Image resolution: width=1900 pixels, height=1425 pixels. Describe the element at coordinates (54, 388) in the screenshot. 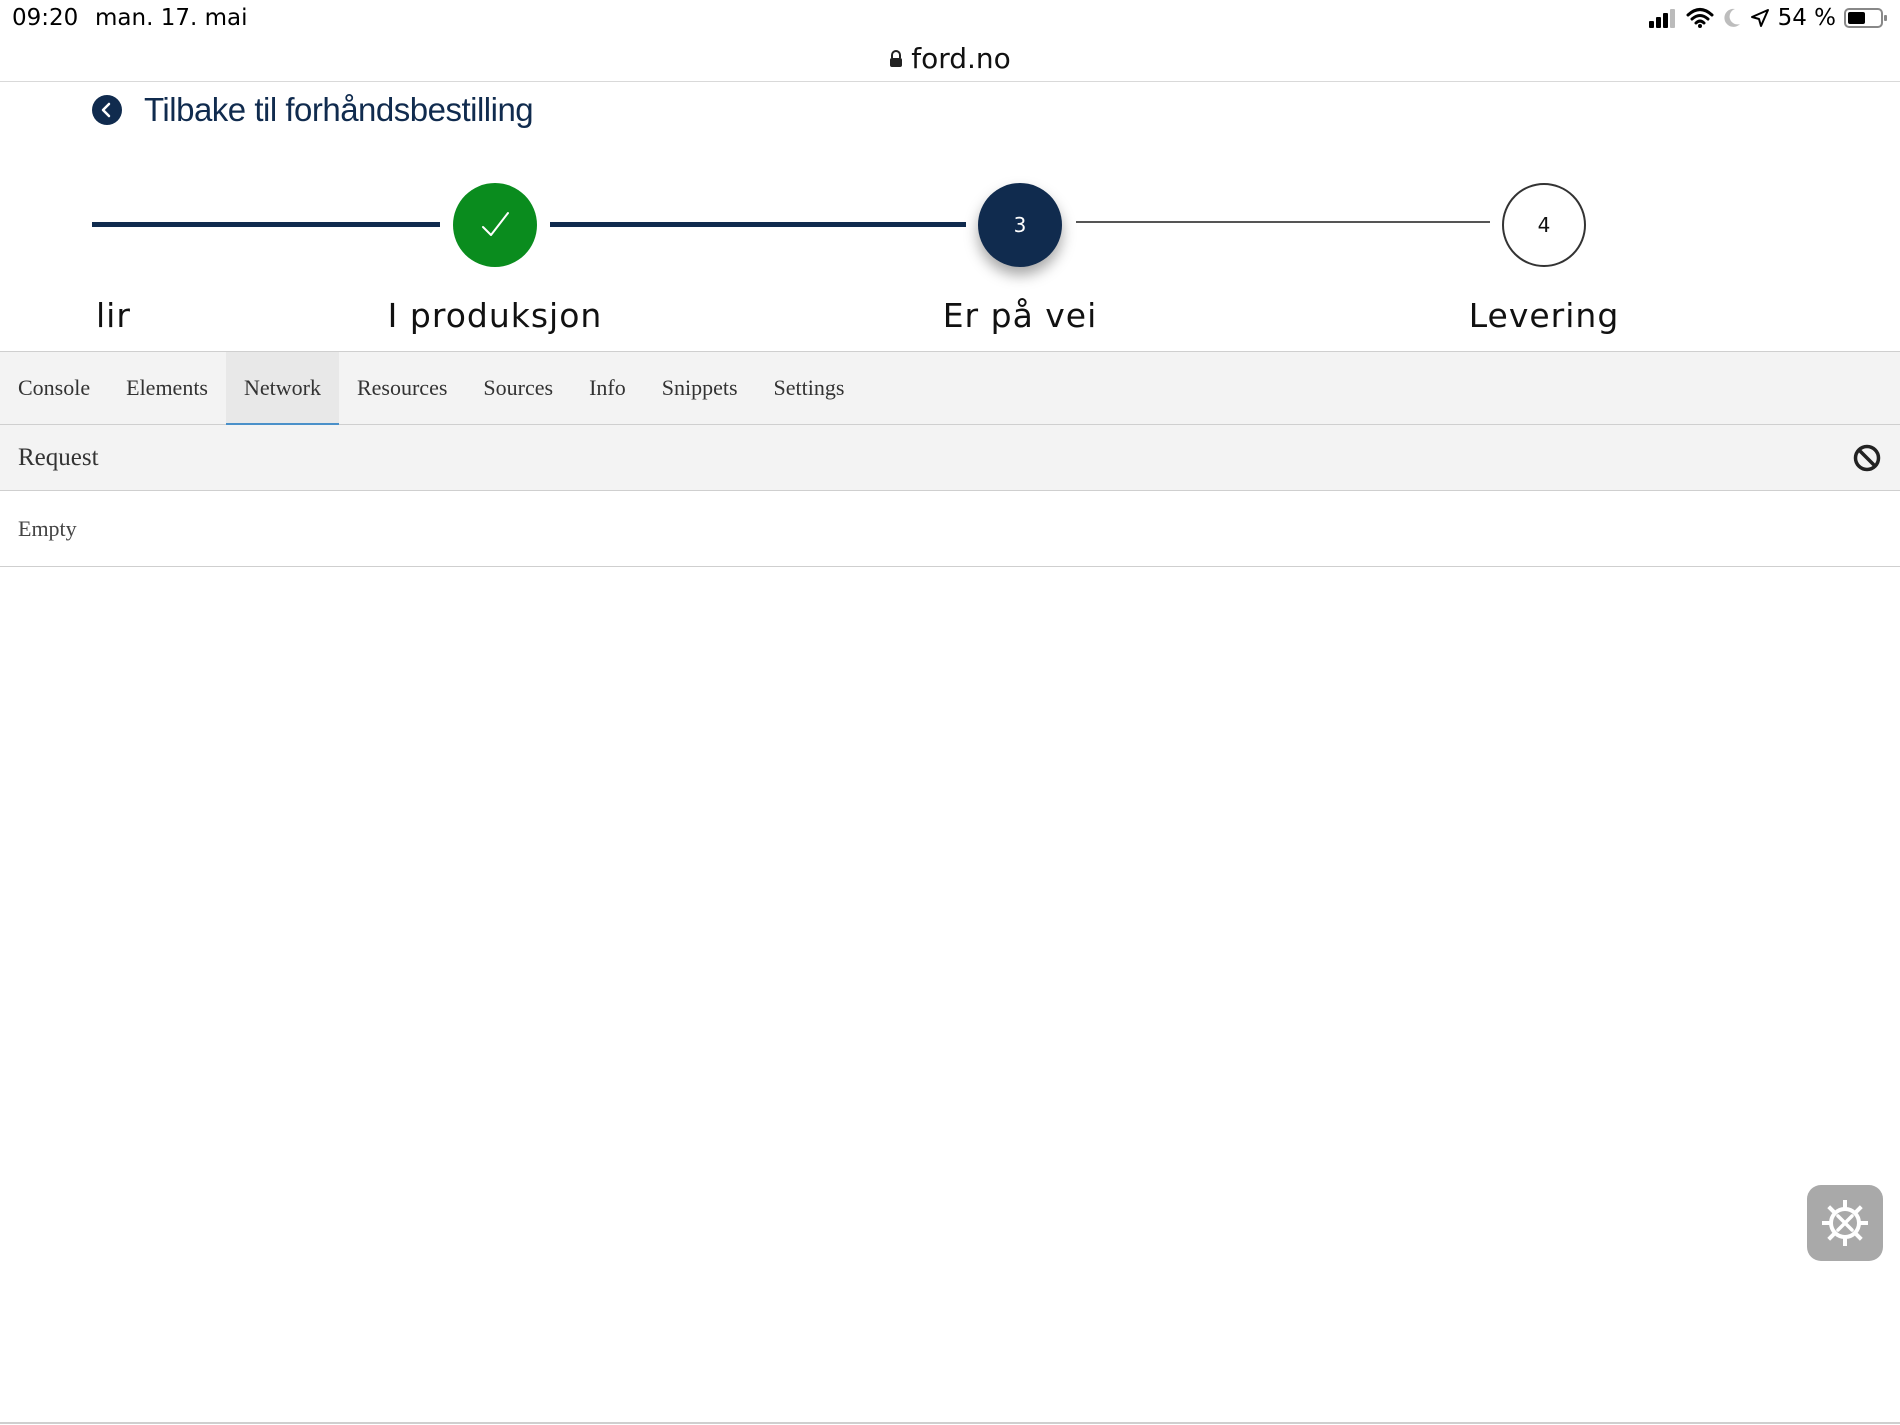

I see `tab-console: Console` at that location.